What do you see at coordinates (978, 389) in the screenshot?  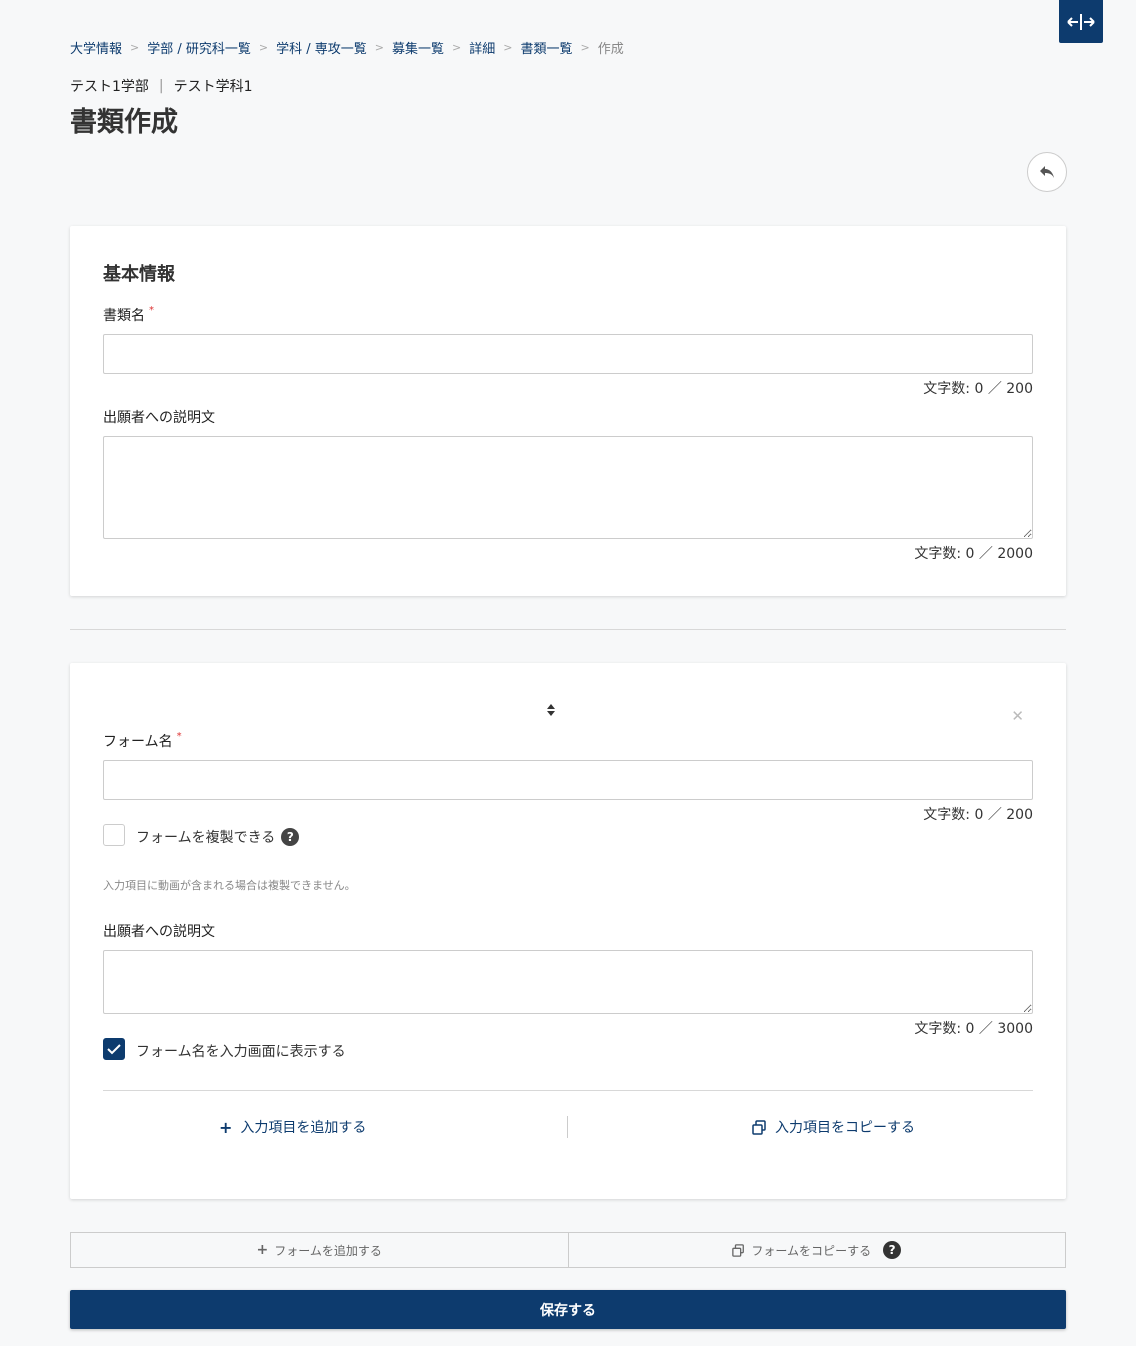 I see `doc-name-char-counter: 文字数: 0 ／ 200` at bounding box center [978, 389].